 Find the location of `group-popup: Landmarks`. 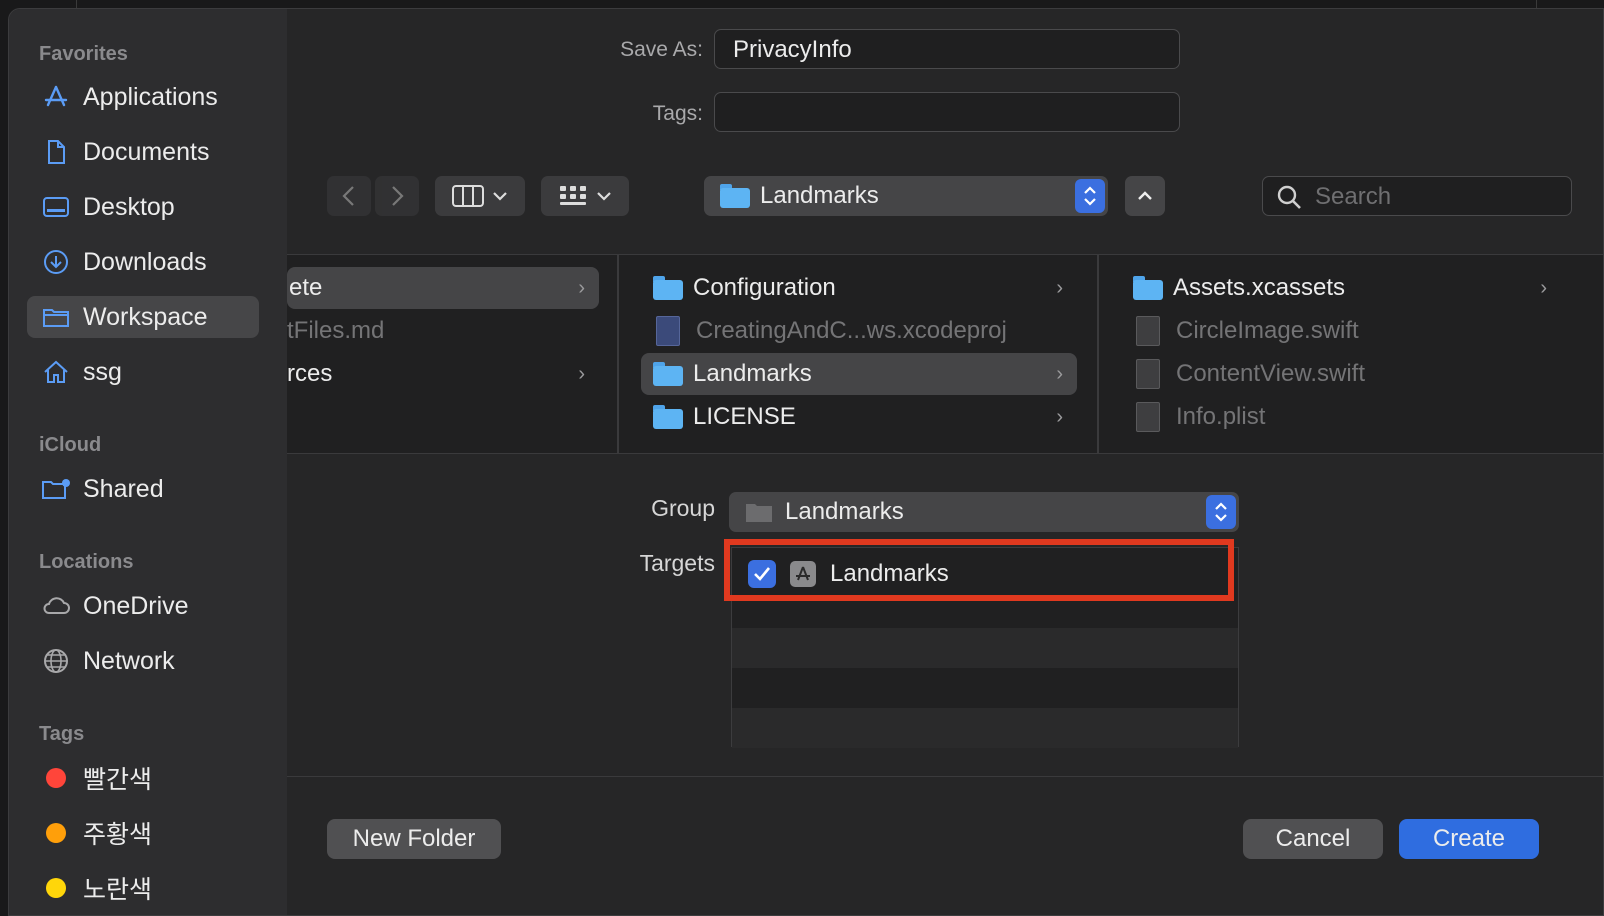

group-popup: Landmarks is located at coordinates (984, 512).